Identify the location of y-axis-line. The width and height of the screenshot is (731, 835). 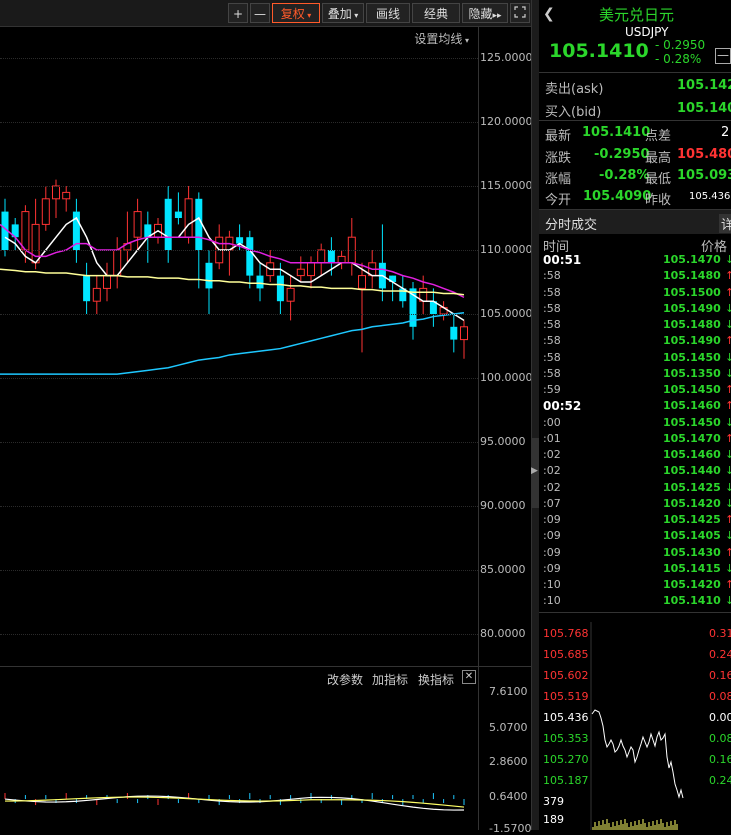
(478, 428).